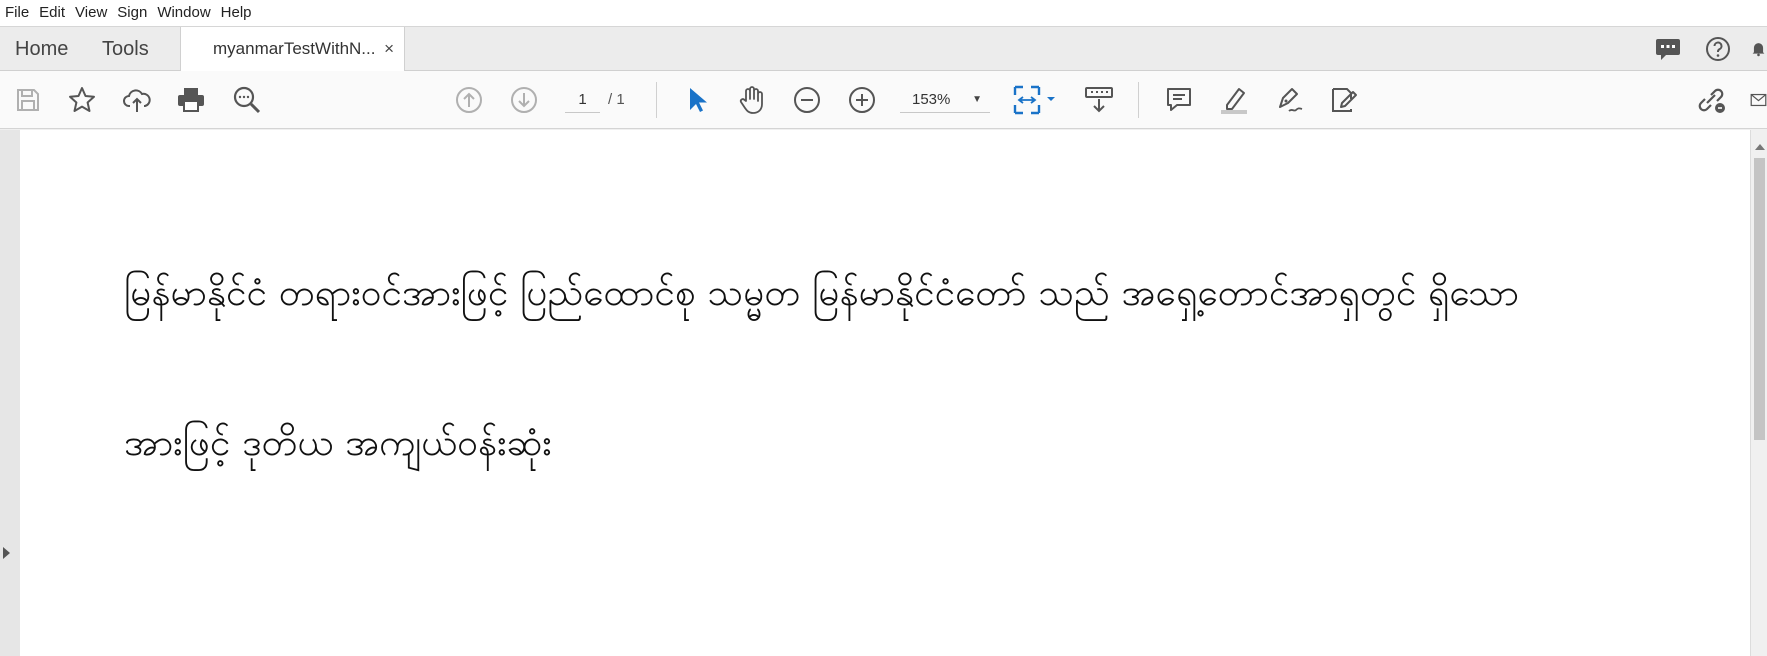  I want to click on toolbar: 1 / 1 153% ▼, so click(883, 100).